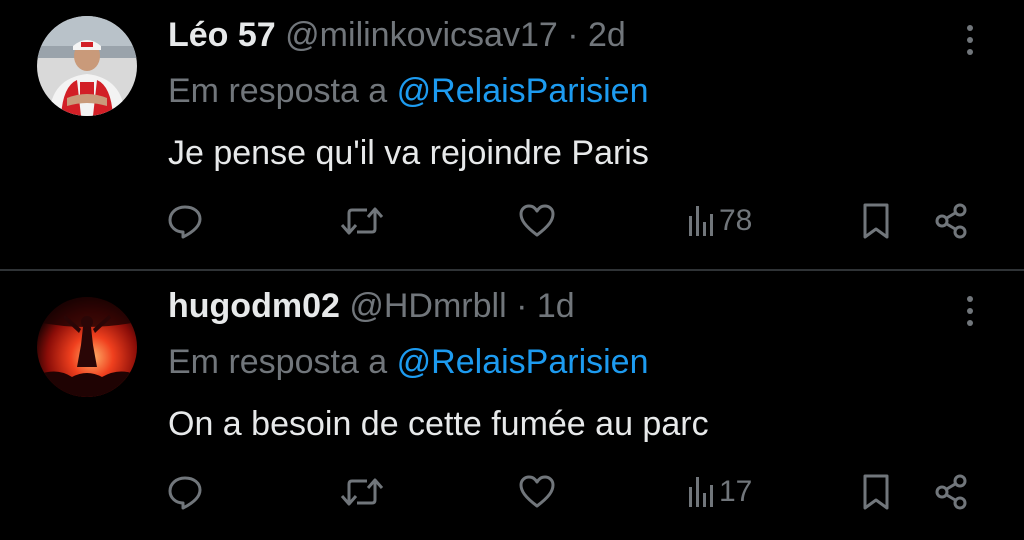  I want to click on tweet-header: hugodm02 @HDmrbll · 1d, so click(371, 306).